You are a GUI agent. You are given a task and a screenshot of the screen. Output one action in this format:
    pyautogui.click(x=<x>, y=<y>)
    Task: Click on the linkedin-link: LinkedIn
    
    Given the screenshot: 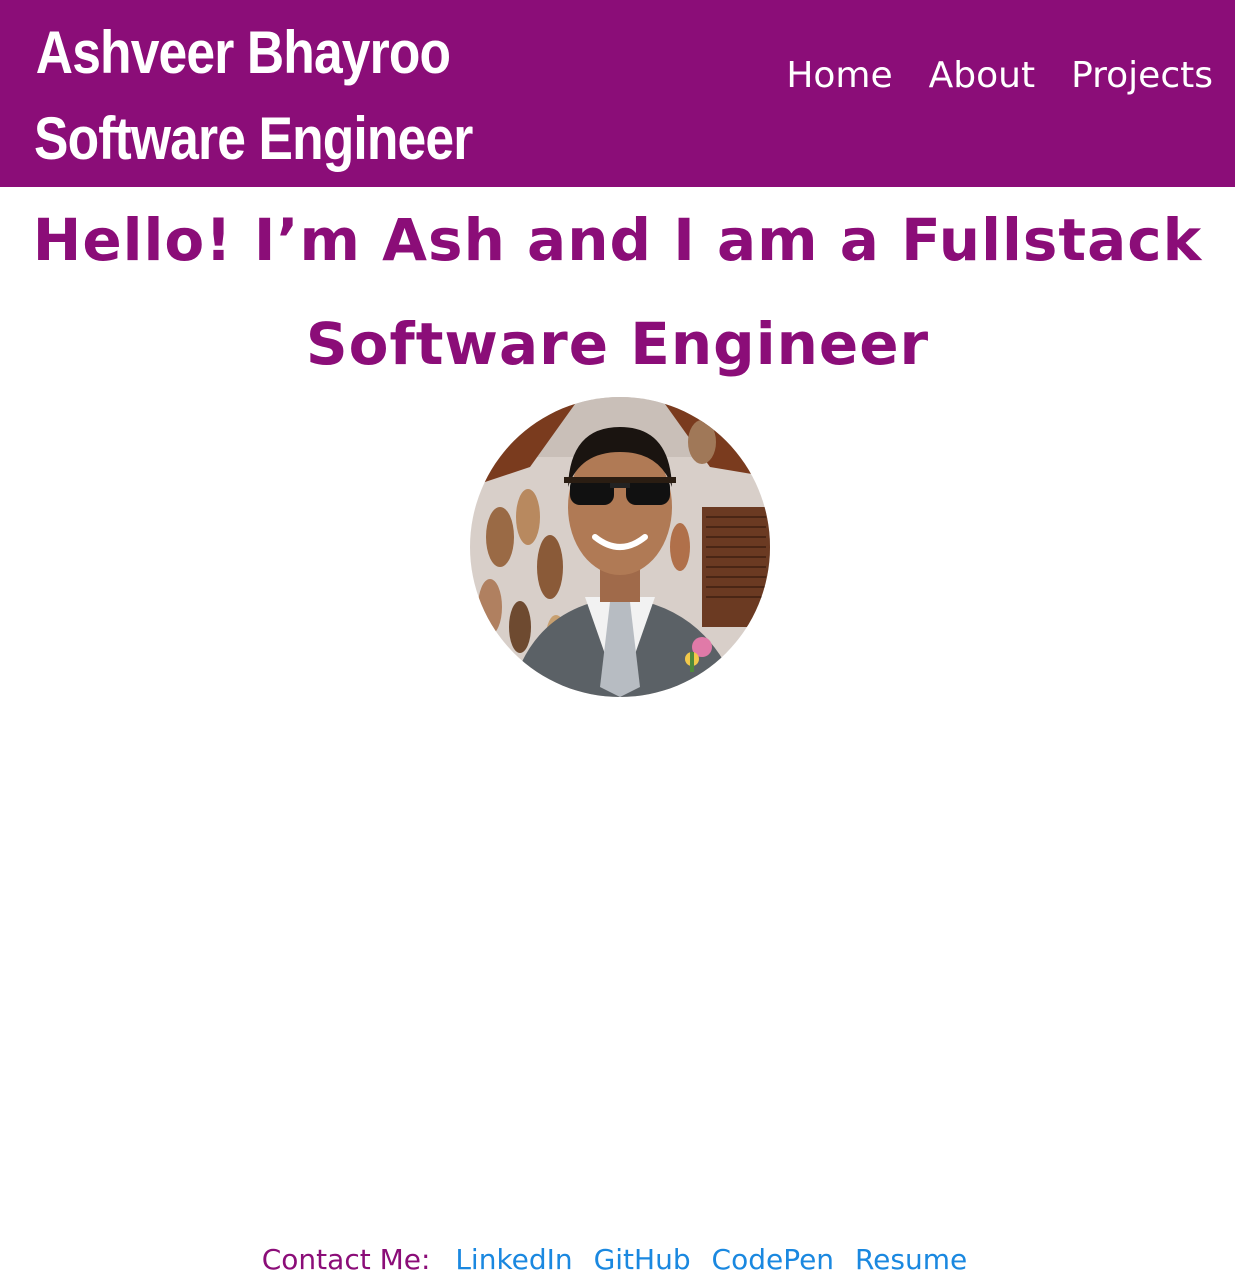 What is the action you would take?
    pyautogui.click(x=513, y=1259)
    